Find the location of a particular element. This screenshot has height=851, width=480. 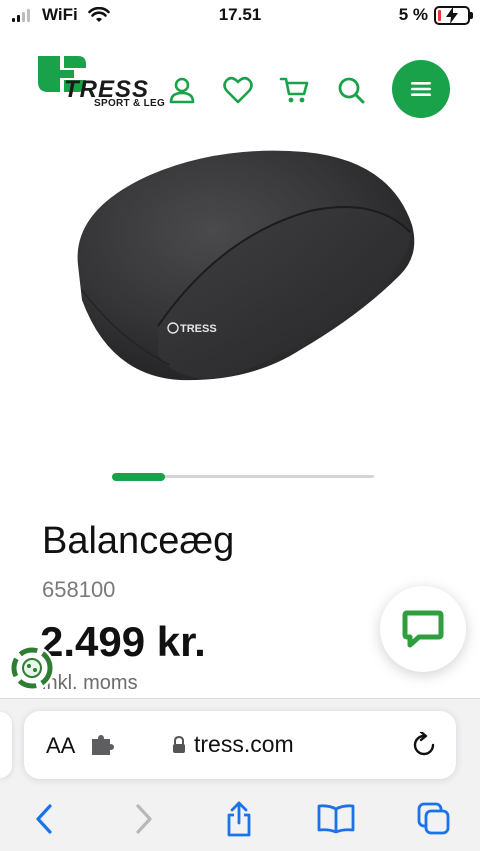

share-icon is located at coordinates (239, 819).